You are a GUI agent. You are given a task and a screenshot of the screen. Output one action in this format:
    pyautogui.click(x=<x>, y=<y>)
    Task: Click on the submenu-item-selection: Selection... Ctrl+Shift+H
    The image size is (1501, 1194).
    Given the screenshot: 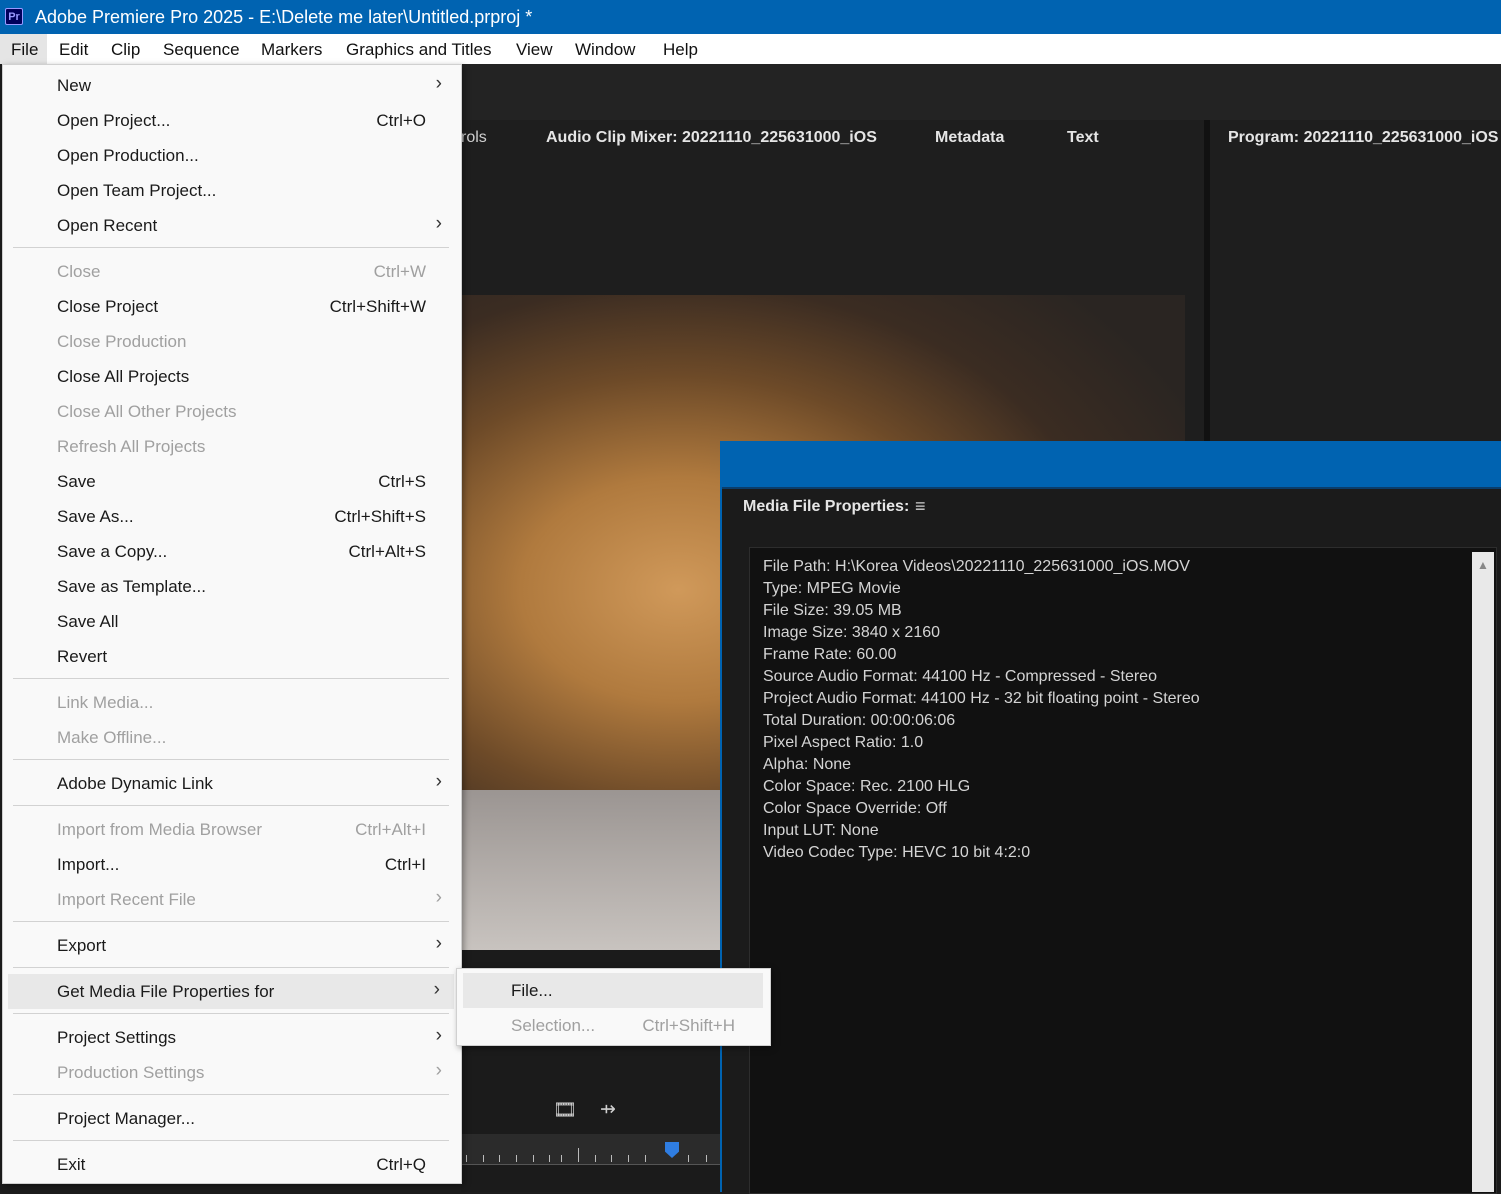 What is the action you would take?
    pyautogui.click(x=623, y=1025)
    